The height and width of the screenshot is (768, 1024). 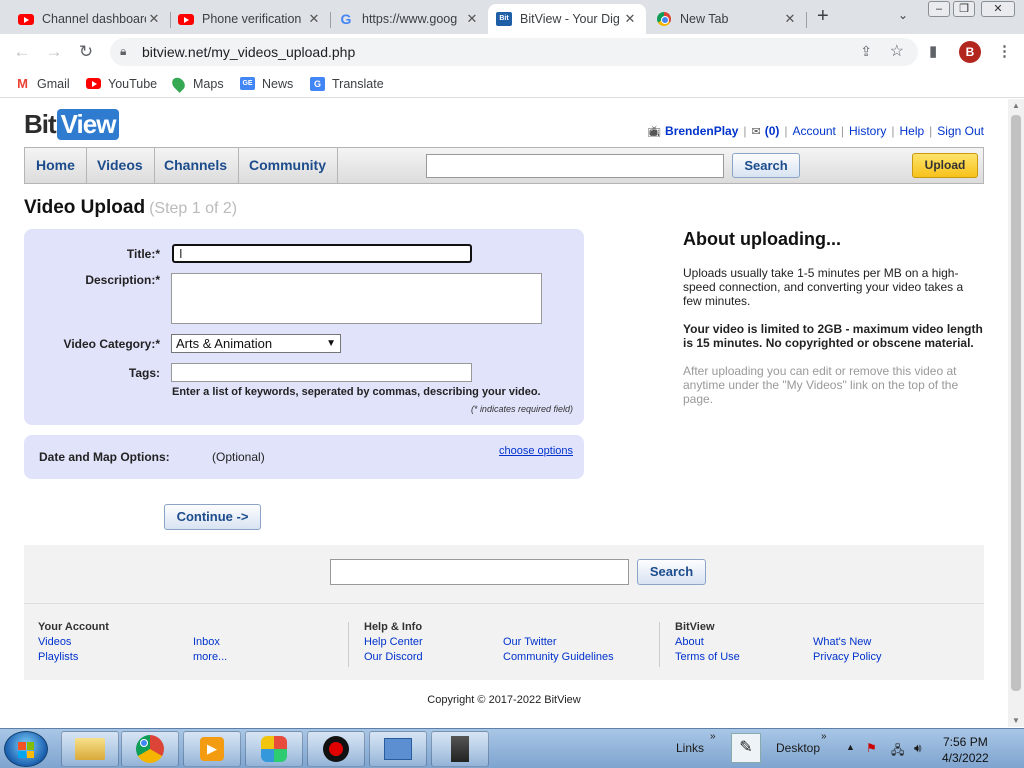 I want to click on links-toolbar: Links, so click(x=690, y=748).